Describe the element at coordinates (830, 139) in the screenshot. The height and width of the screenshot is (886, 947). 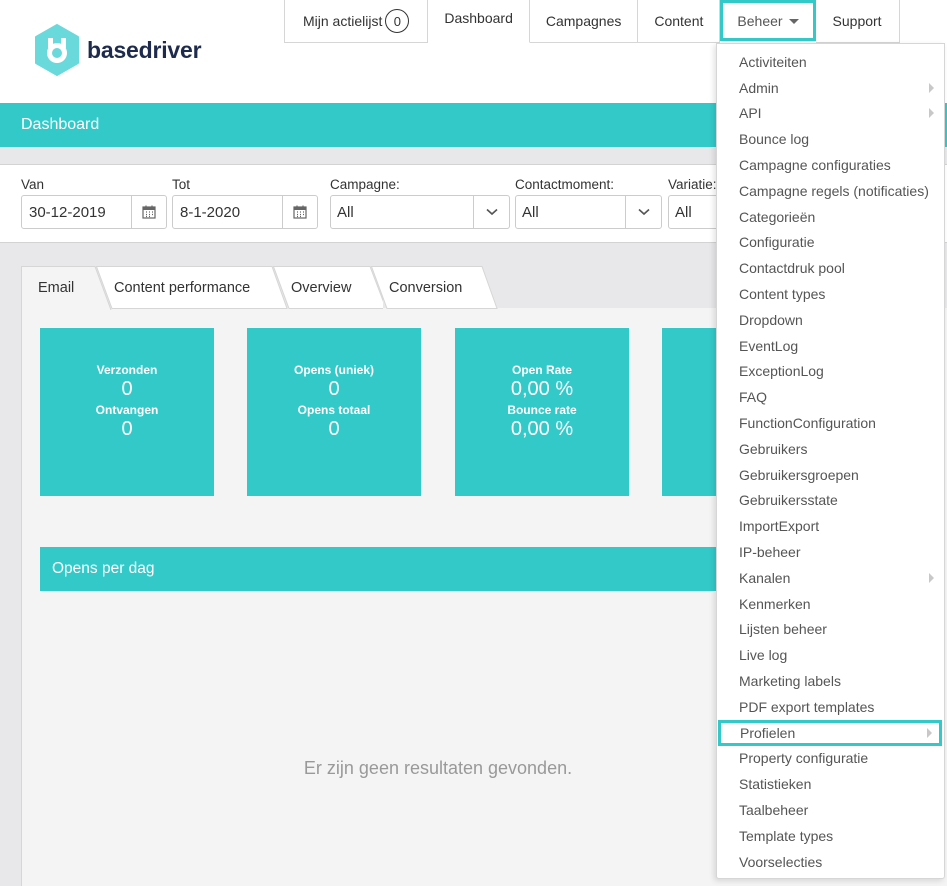
I see `menu-item-bounce-log: Bounce log` at that location.